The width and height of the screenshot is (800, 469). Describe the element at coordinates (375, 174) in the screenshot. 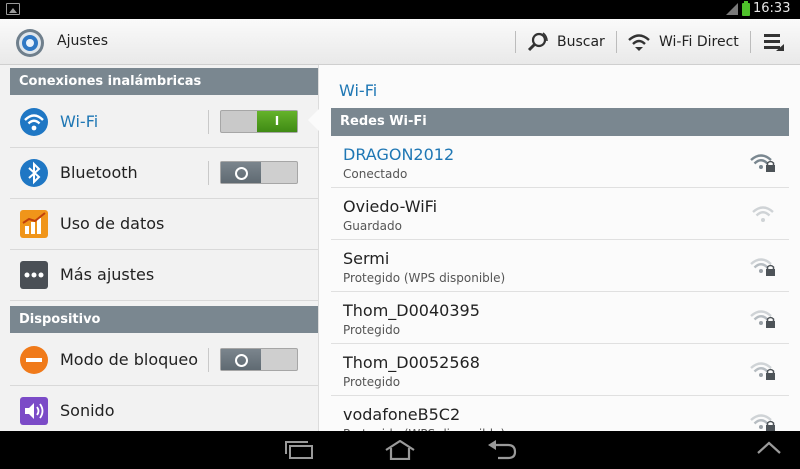

I see `network-status: Conectado` at that location.